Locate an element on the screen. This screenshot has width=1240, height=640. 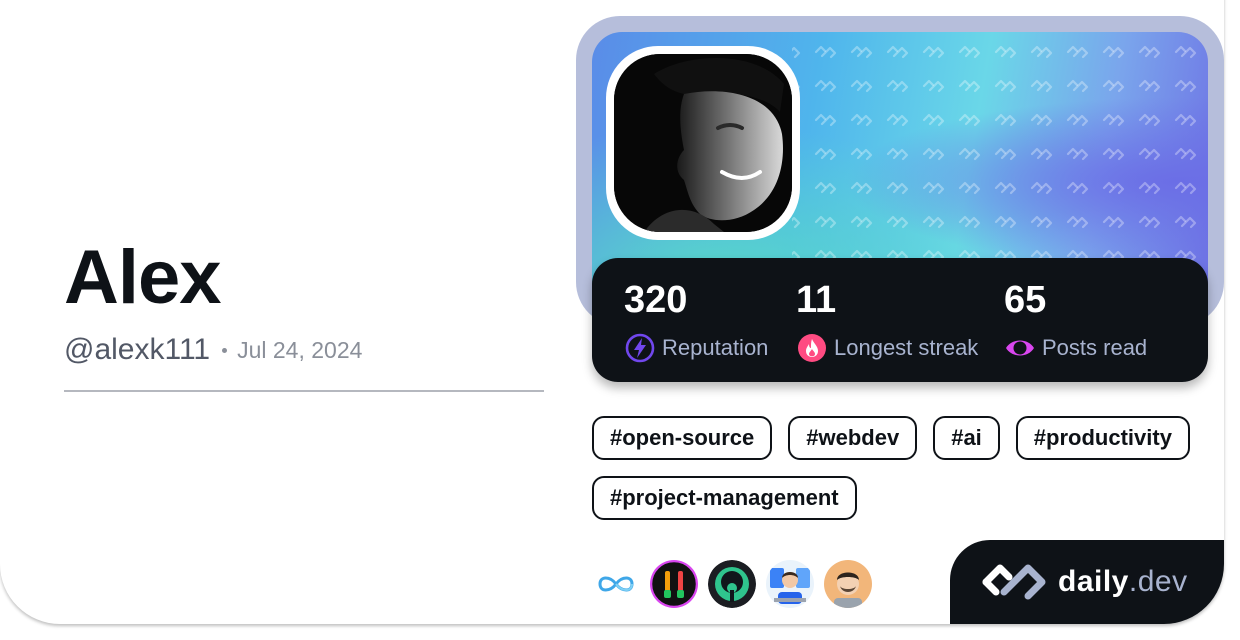
reputation-label: Reputation is located at coordinates (715, 347).